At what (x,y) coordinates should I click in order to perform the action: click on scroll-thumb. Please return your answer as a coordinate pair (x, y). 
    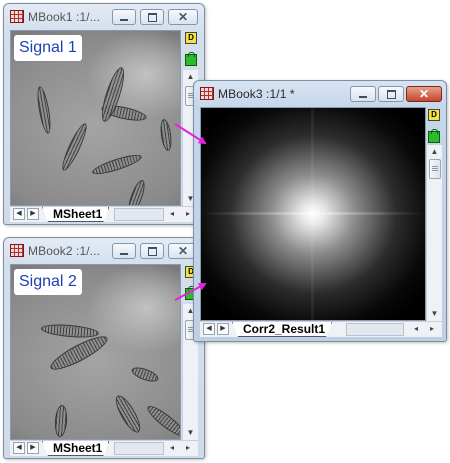
    Looking at the image, I should click on (435, 169).